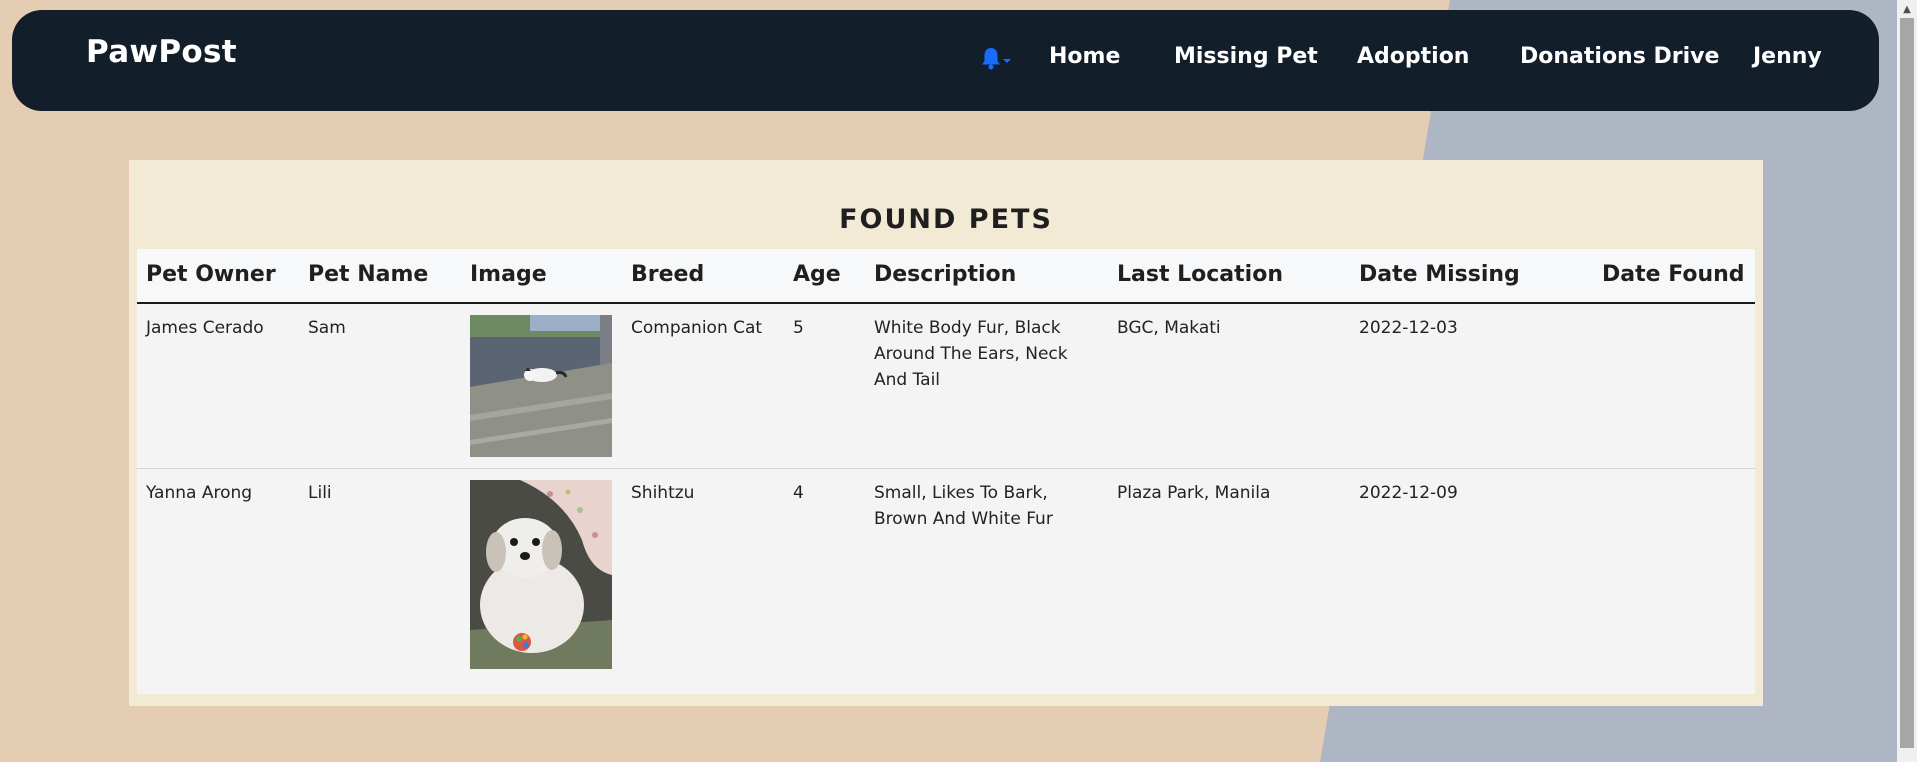 The height and width of the screenshot is (762, 1917). Describe the element at coordinates (320, 493) in the screenshot. I see `cell-pet-name: Lili` at that location.